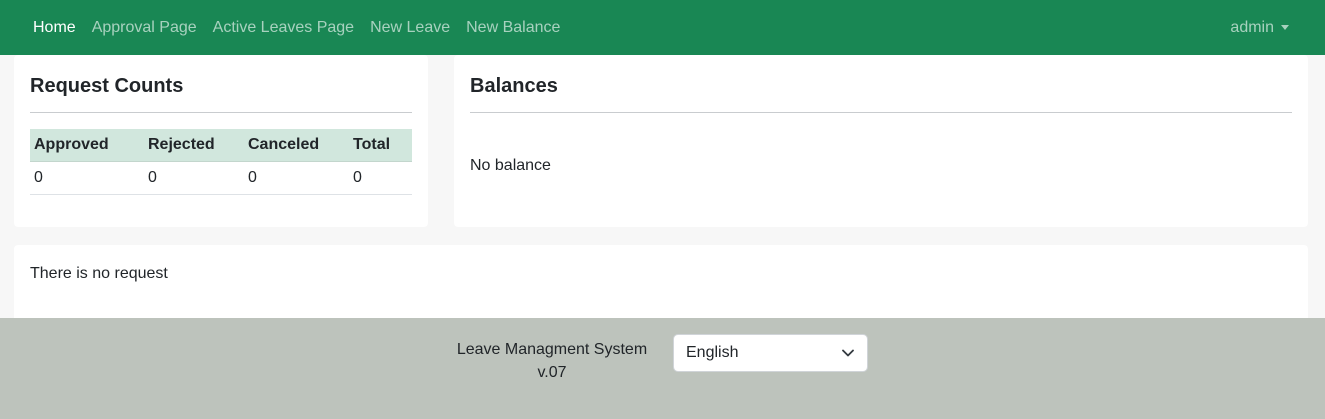  Describe the element at coordinates (510, 165) in the screenshot. I see `no-balance-text: No balance` at that location.